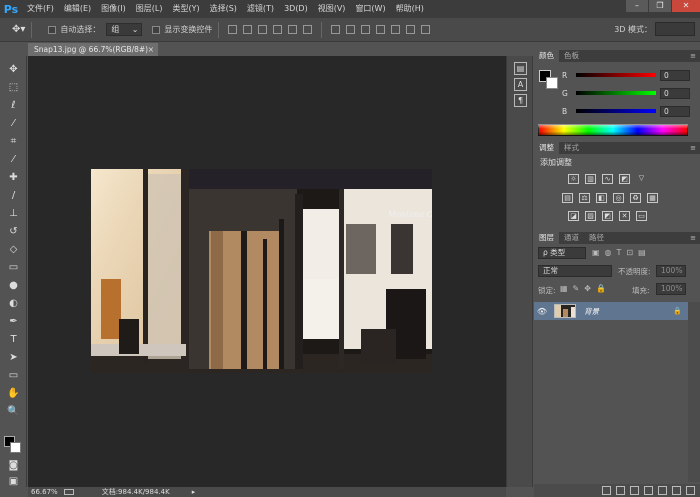 This screenshot has width=700, height=497. Describe the element at coordinates (573, 179) in the screenshot. I see `brightness-contrast-icon: ☼` at that location.